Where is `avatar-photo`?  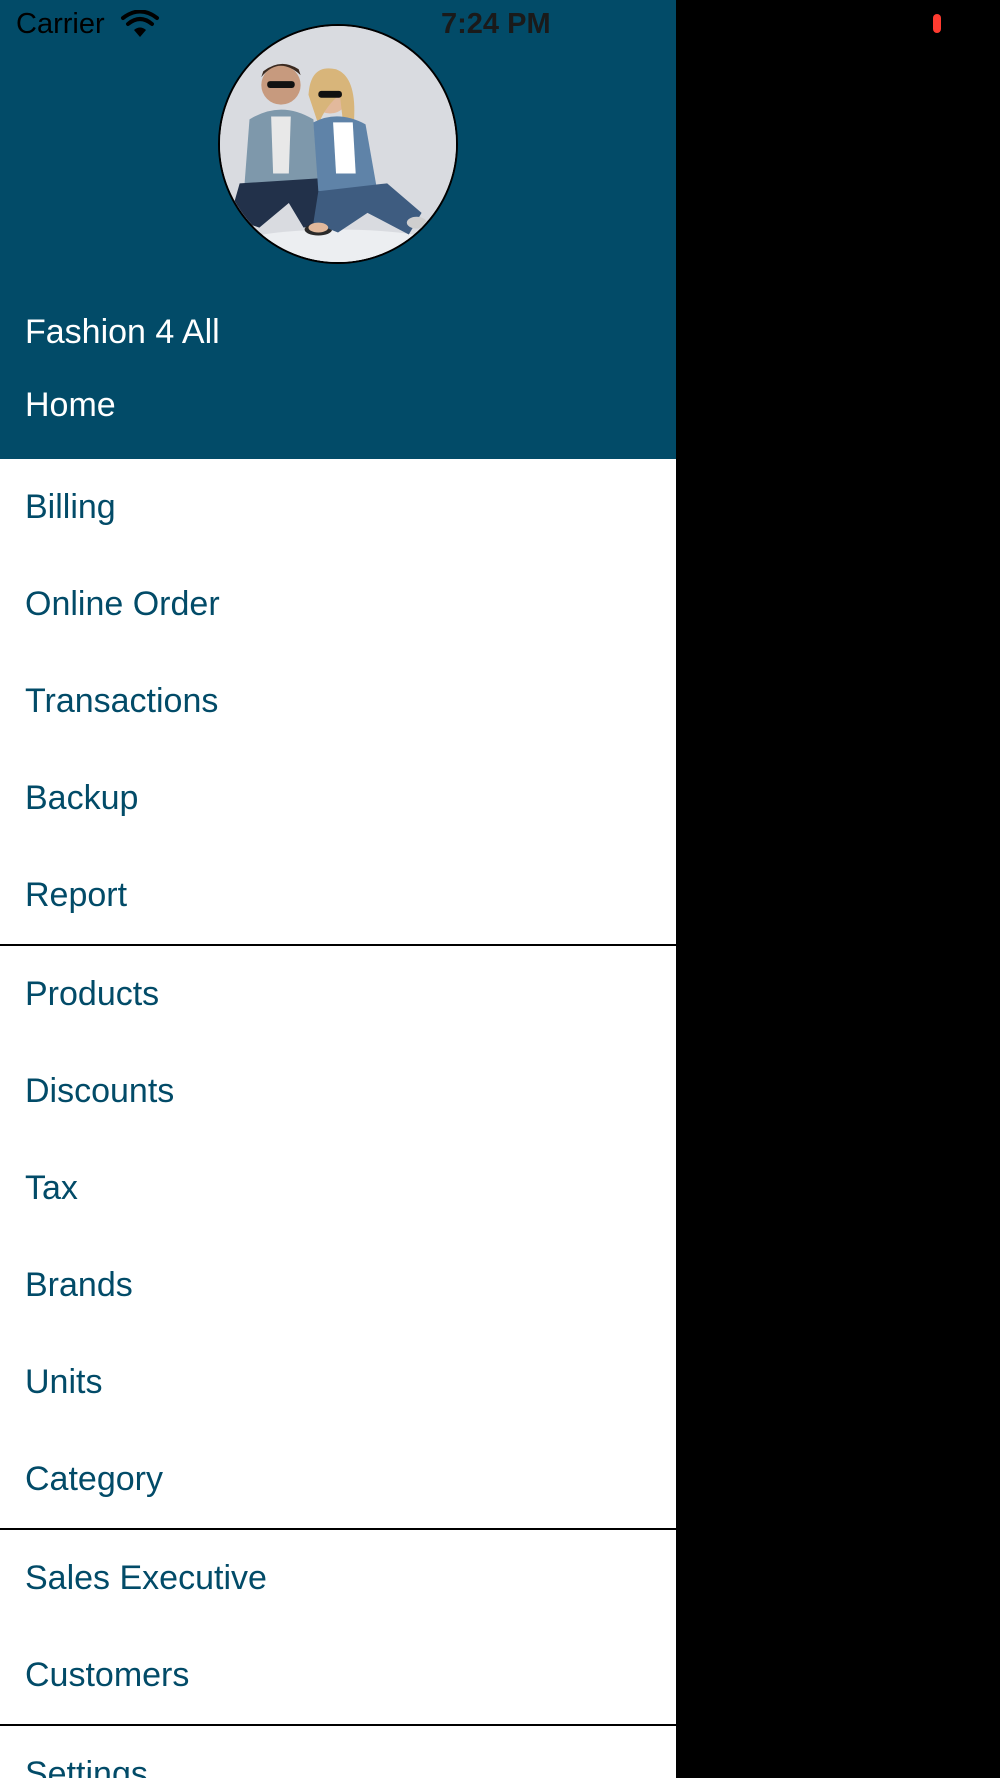 avatar-photo is located at coordinates (338, 144).